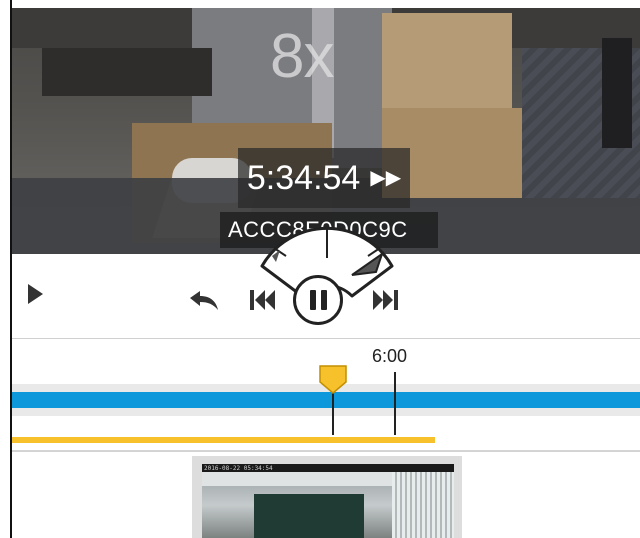  Describe the element at coordinates (318, 300) in the screenshot. I see `pause-button` at that location.